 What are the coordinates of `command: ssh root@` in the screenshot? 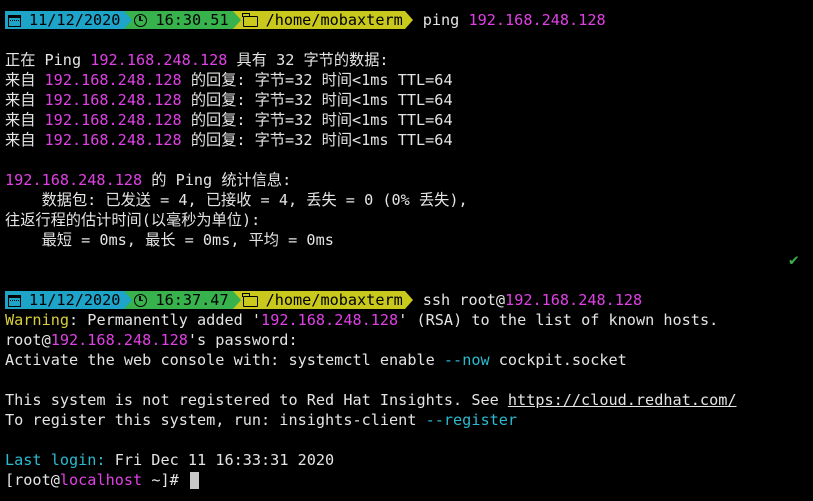 It's located at (464, 300).